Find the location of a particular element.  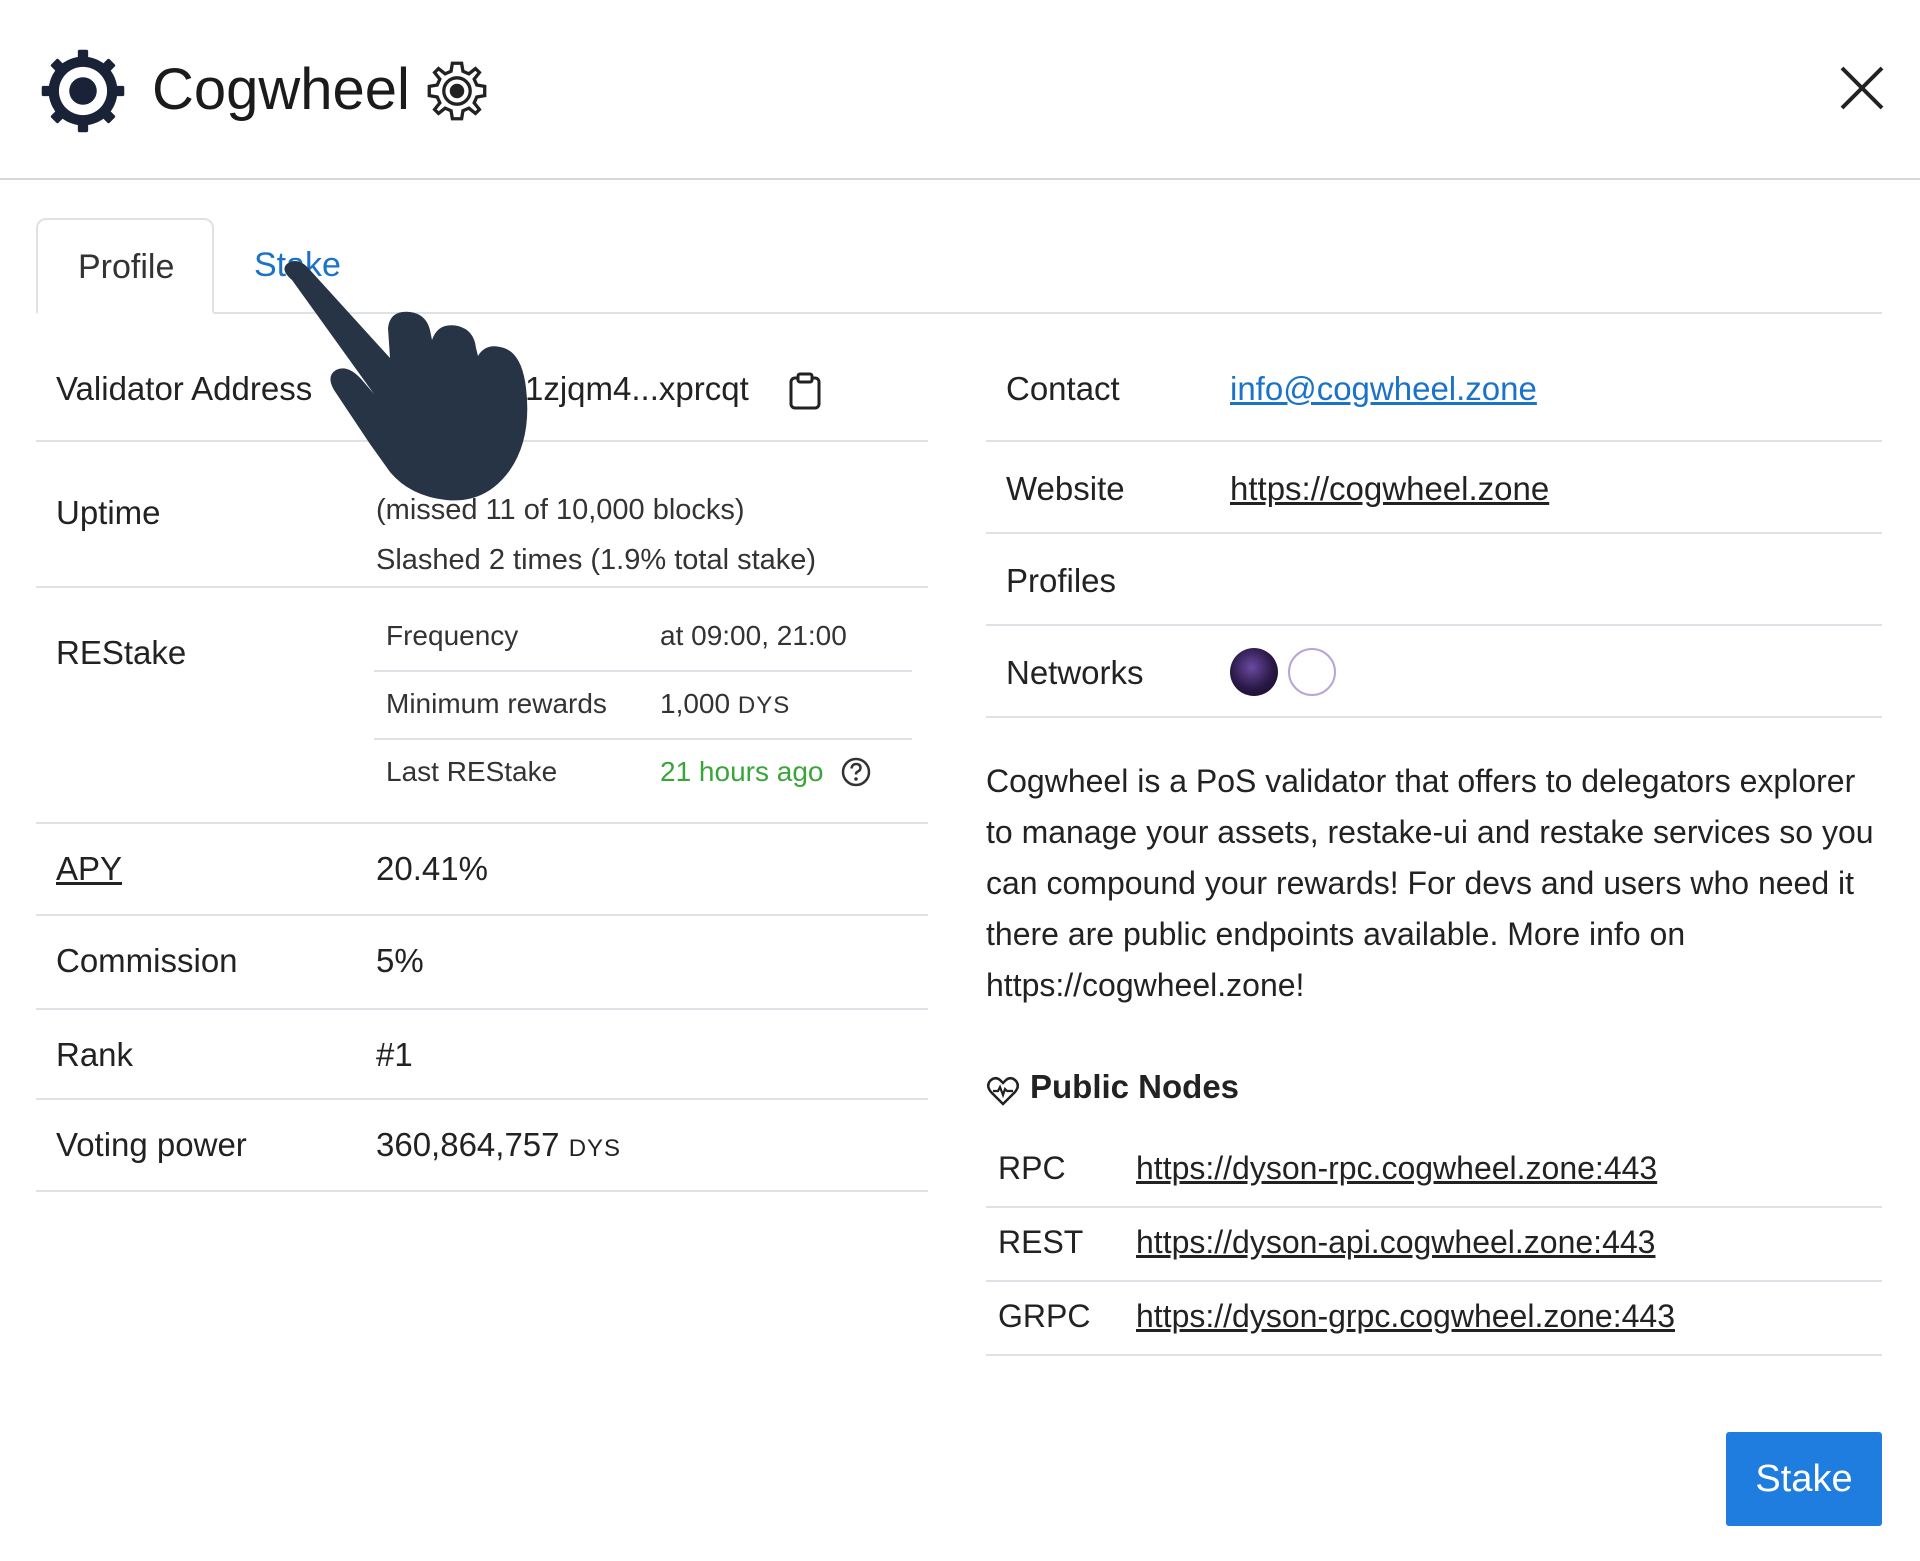

node-type: REST is located at coordinates (1041, 1242).